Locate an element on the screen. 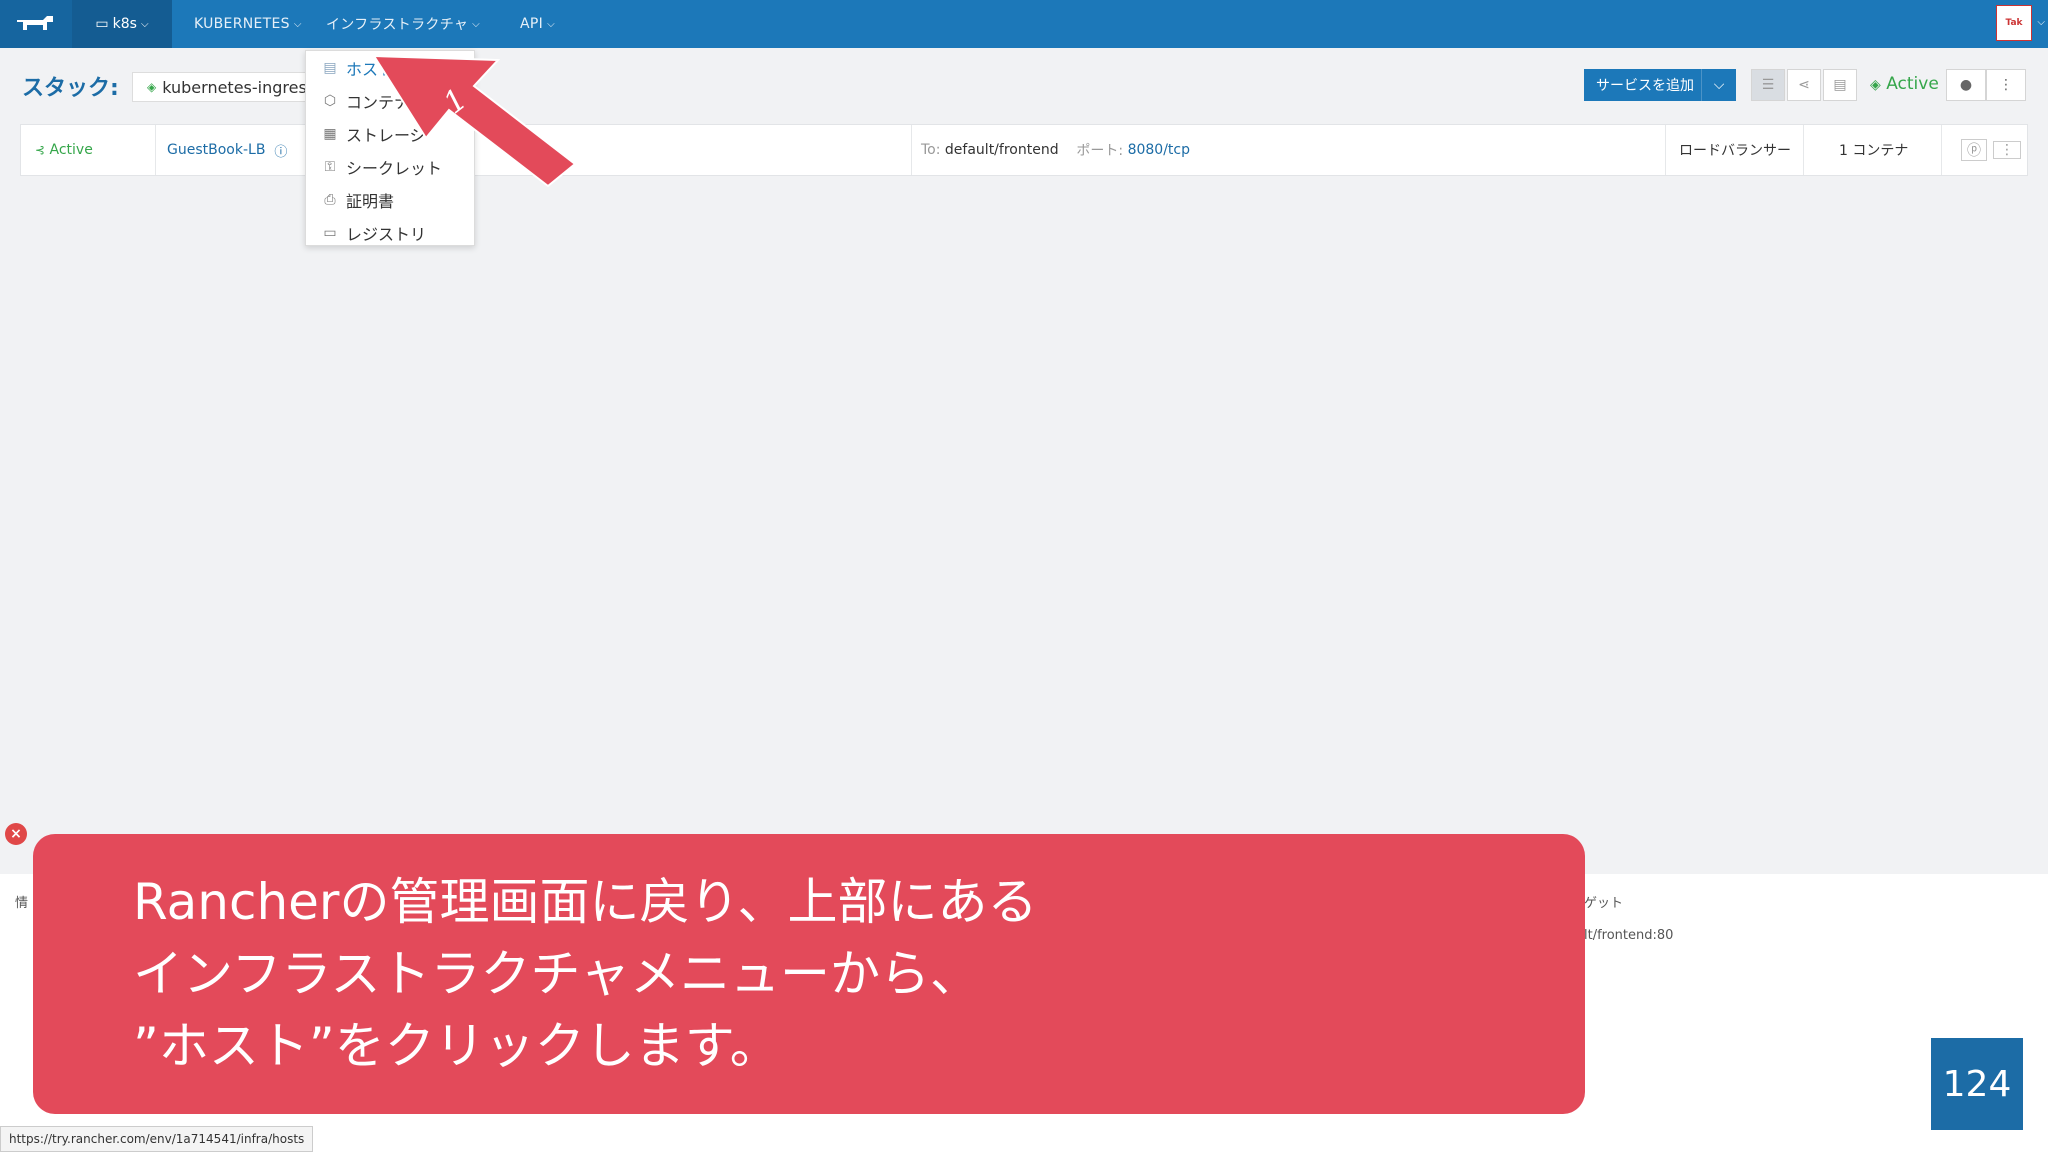 This screenshot has height=1152, width=2048. nav-api-label: API is located at coordinates (532, 24).